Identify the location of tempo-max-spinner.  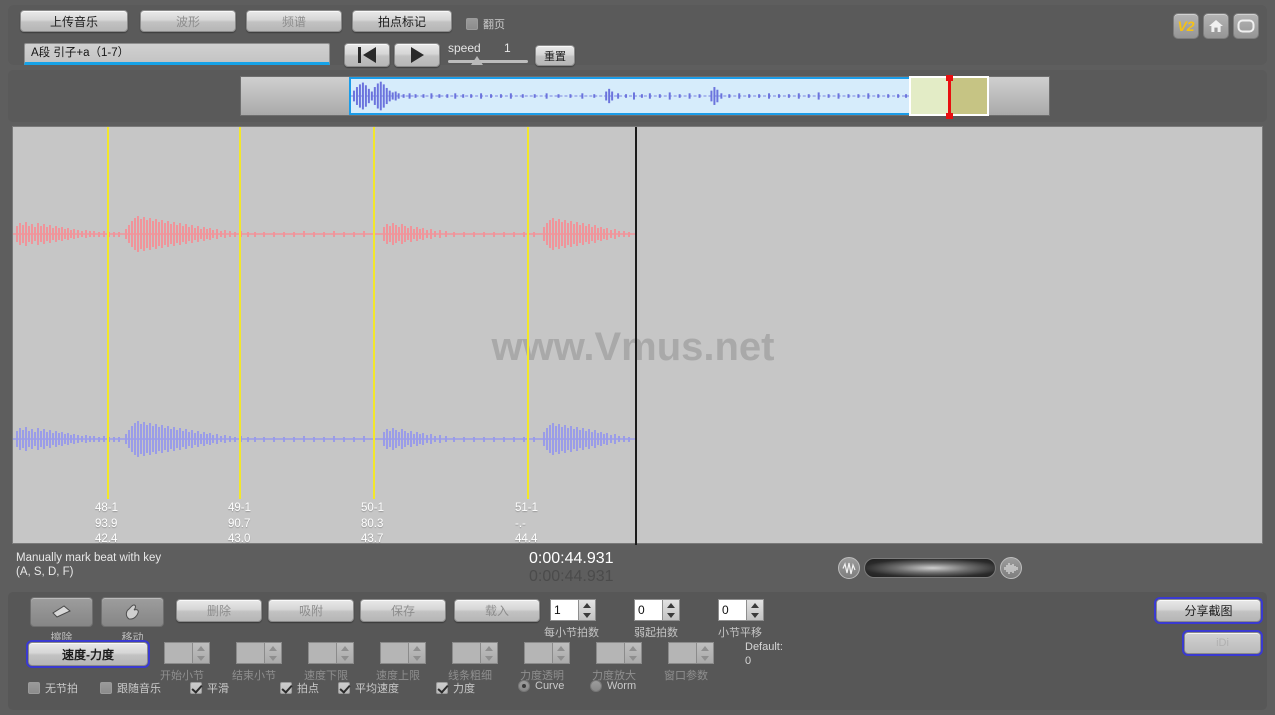
(403, 653).